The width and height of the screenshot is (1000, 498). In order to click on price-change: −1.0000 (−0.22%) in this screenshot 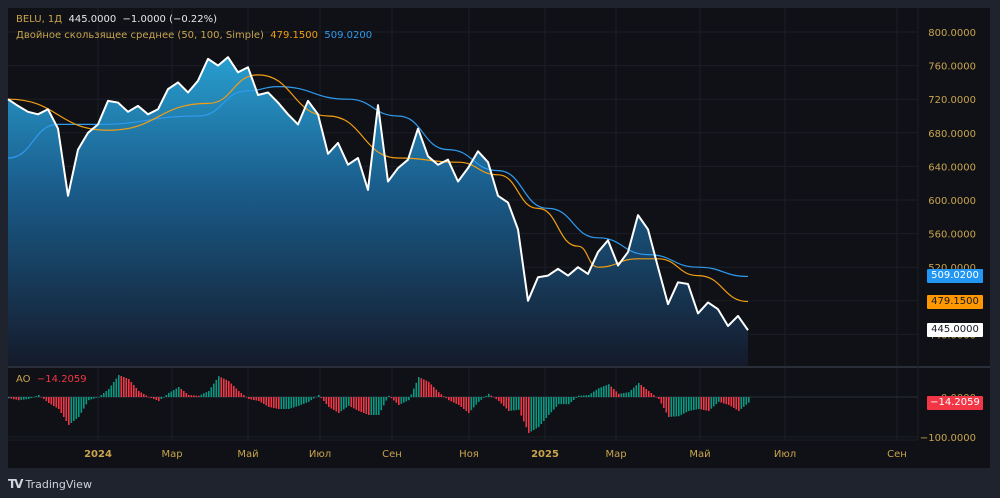, I will do `click(170, 19)`.